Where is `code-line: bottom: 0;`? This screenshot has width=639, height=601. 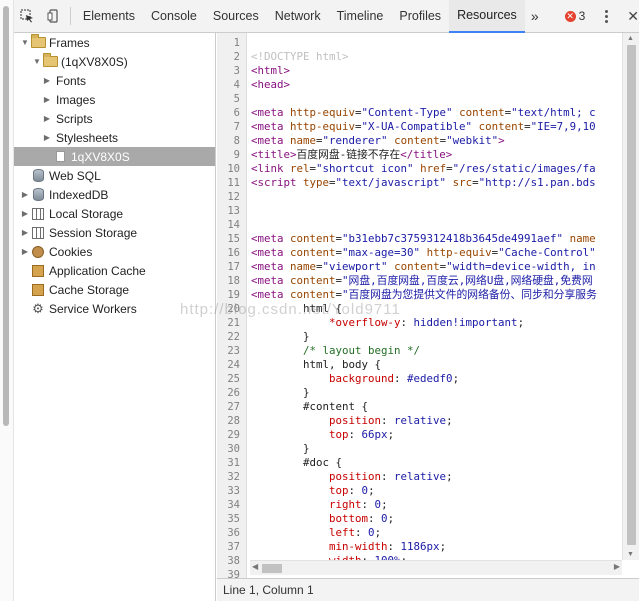
code-line: bottom: 0; is located at coordinates (322, 519).